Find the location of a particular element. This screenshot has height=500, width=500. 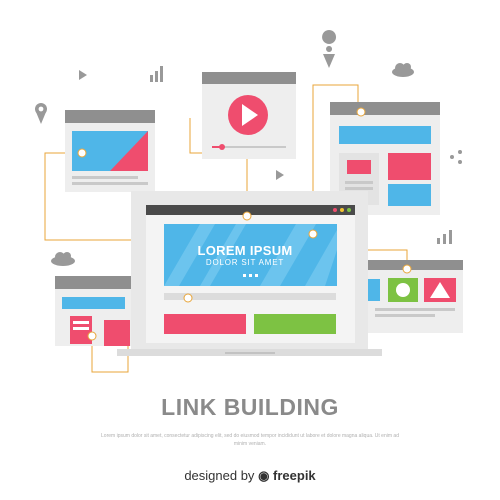

page-title: LINK BUILDING is located at coordinates (250, 407).